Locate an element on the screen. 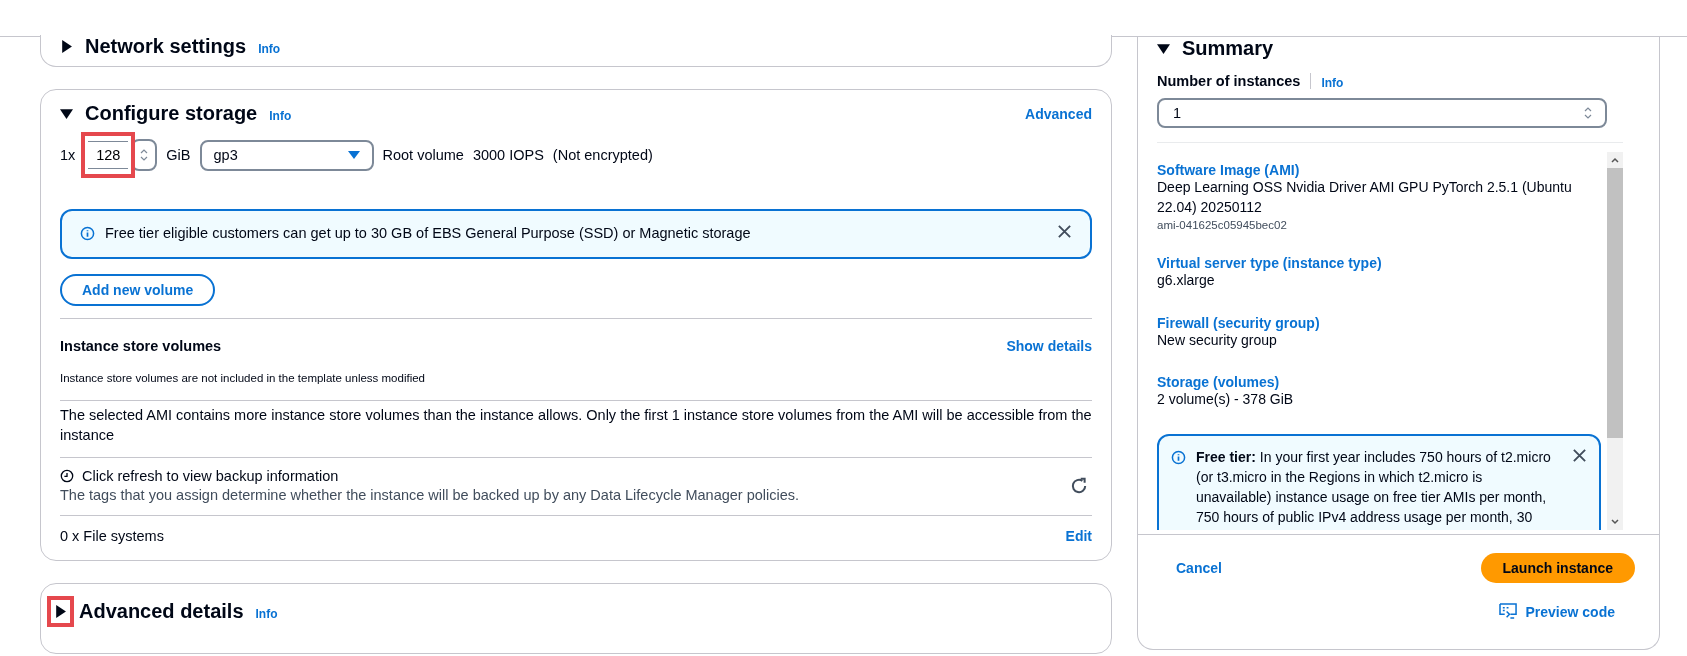 This screenshot has width=1687, height=656. section-title: Configure storage is located at coordinates (171, 113).